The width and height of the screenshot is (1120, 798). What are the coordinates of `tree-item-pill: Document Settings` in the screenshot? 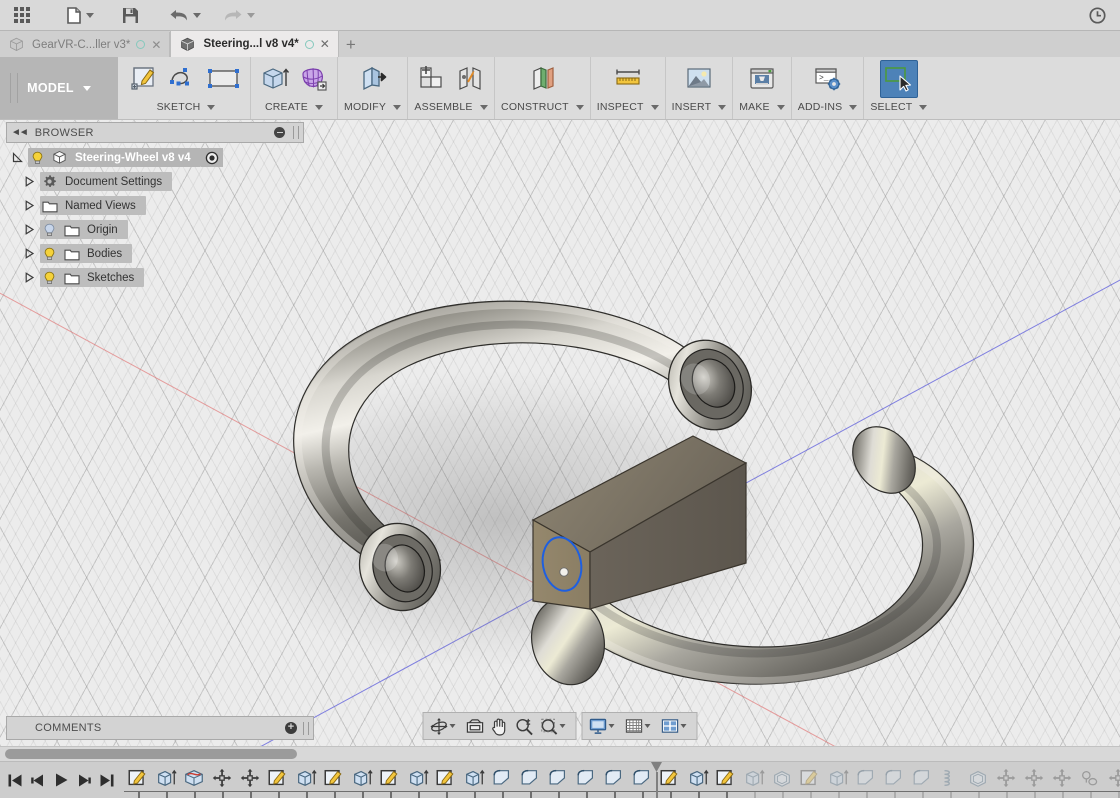 It's located at (106, 181).